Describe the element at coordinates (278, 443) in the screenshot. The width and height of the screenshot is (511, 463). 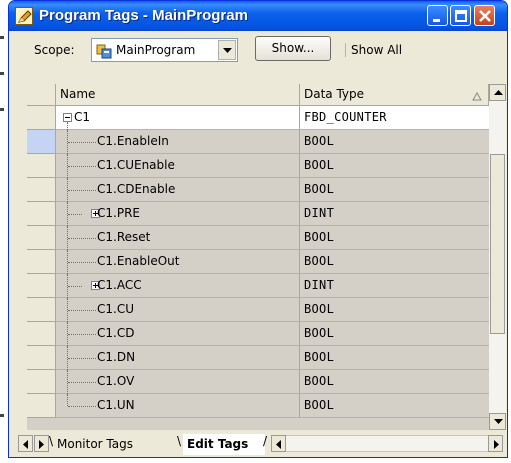
I see `scroll-left-button` at that location.